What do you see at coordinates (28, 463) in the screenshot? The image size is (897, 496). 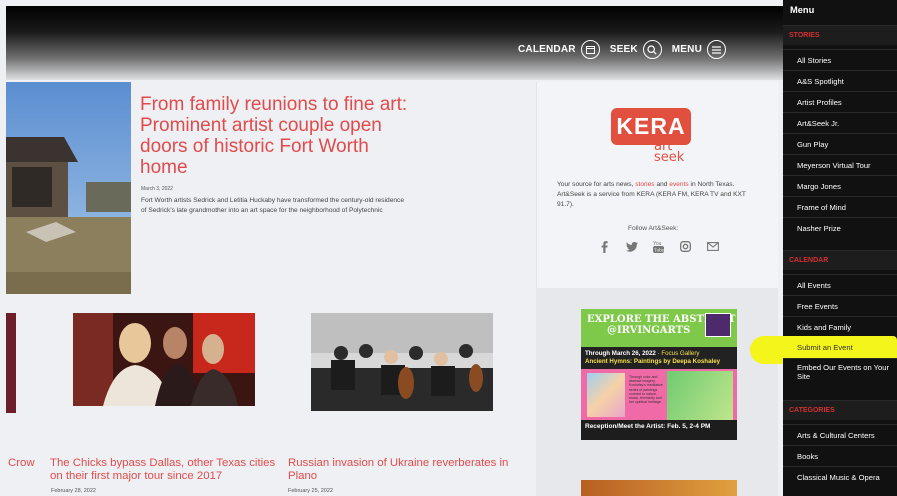 I see `card-title-1: Crow` at bounding box center [28, 463].